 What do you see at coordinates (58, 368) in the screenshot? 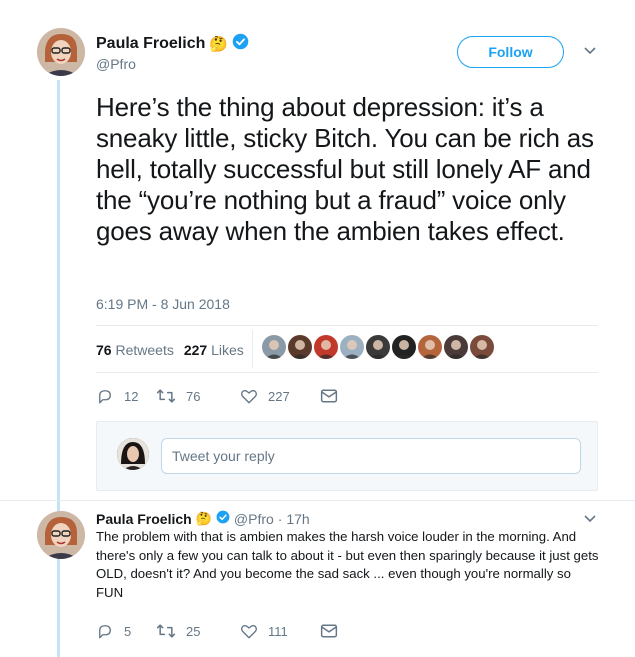
I see `thread-line` at bounding box center [58, 368].